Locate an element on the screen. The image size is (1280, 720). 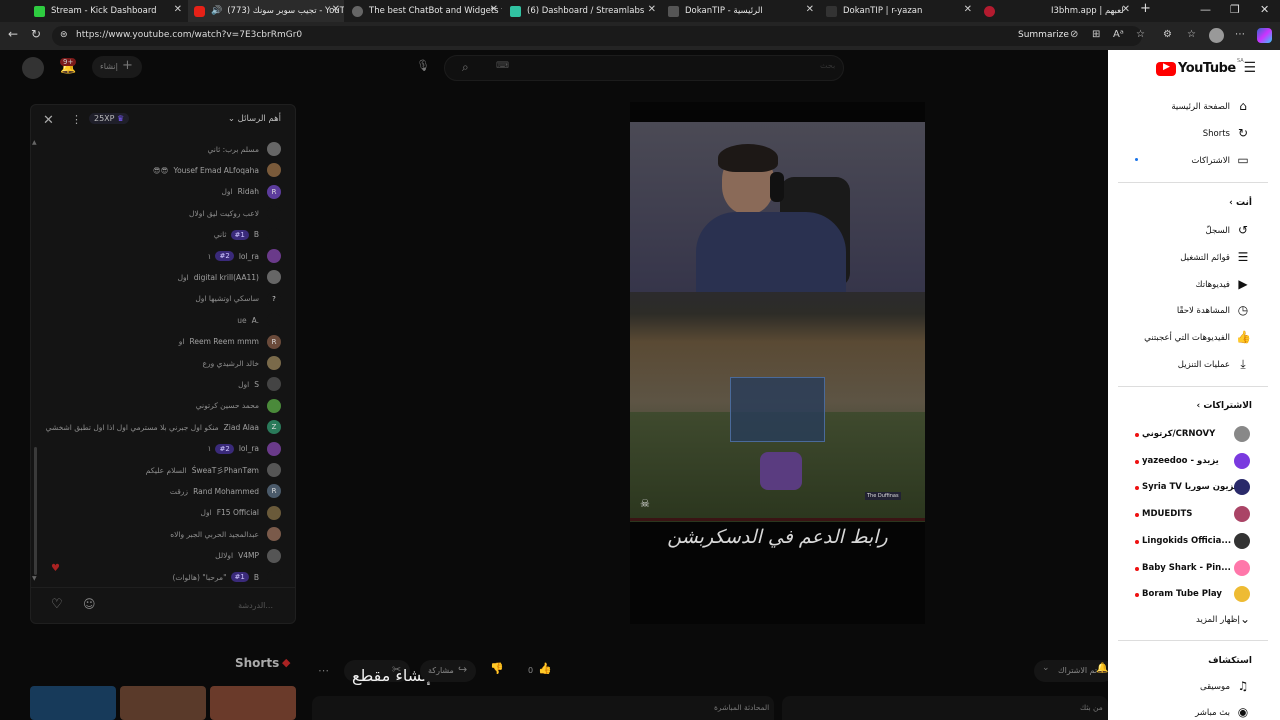
youtube-logo-text: YouTube is located at coordinates (1207, 68).